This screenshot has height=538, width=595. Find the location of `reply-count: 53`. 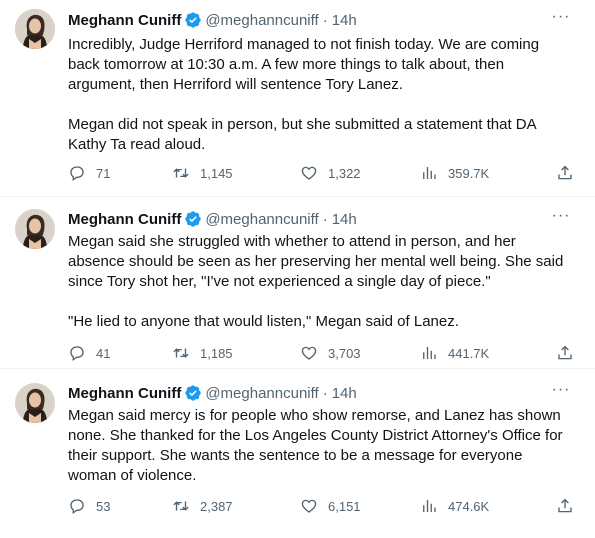

reply-count: 53 is located at coordinates (103, 506).